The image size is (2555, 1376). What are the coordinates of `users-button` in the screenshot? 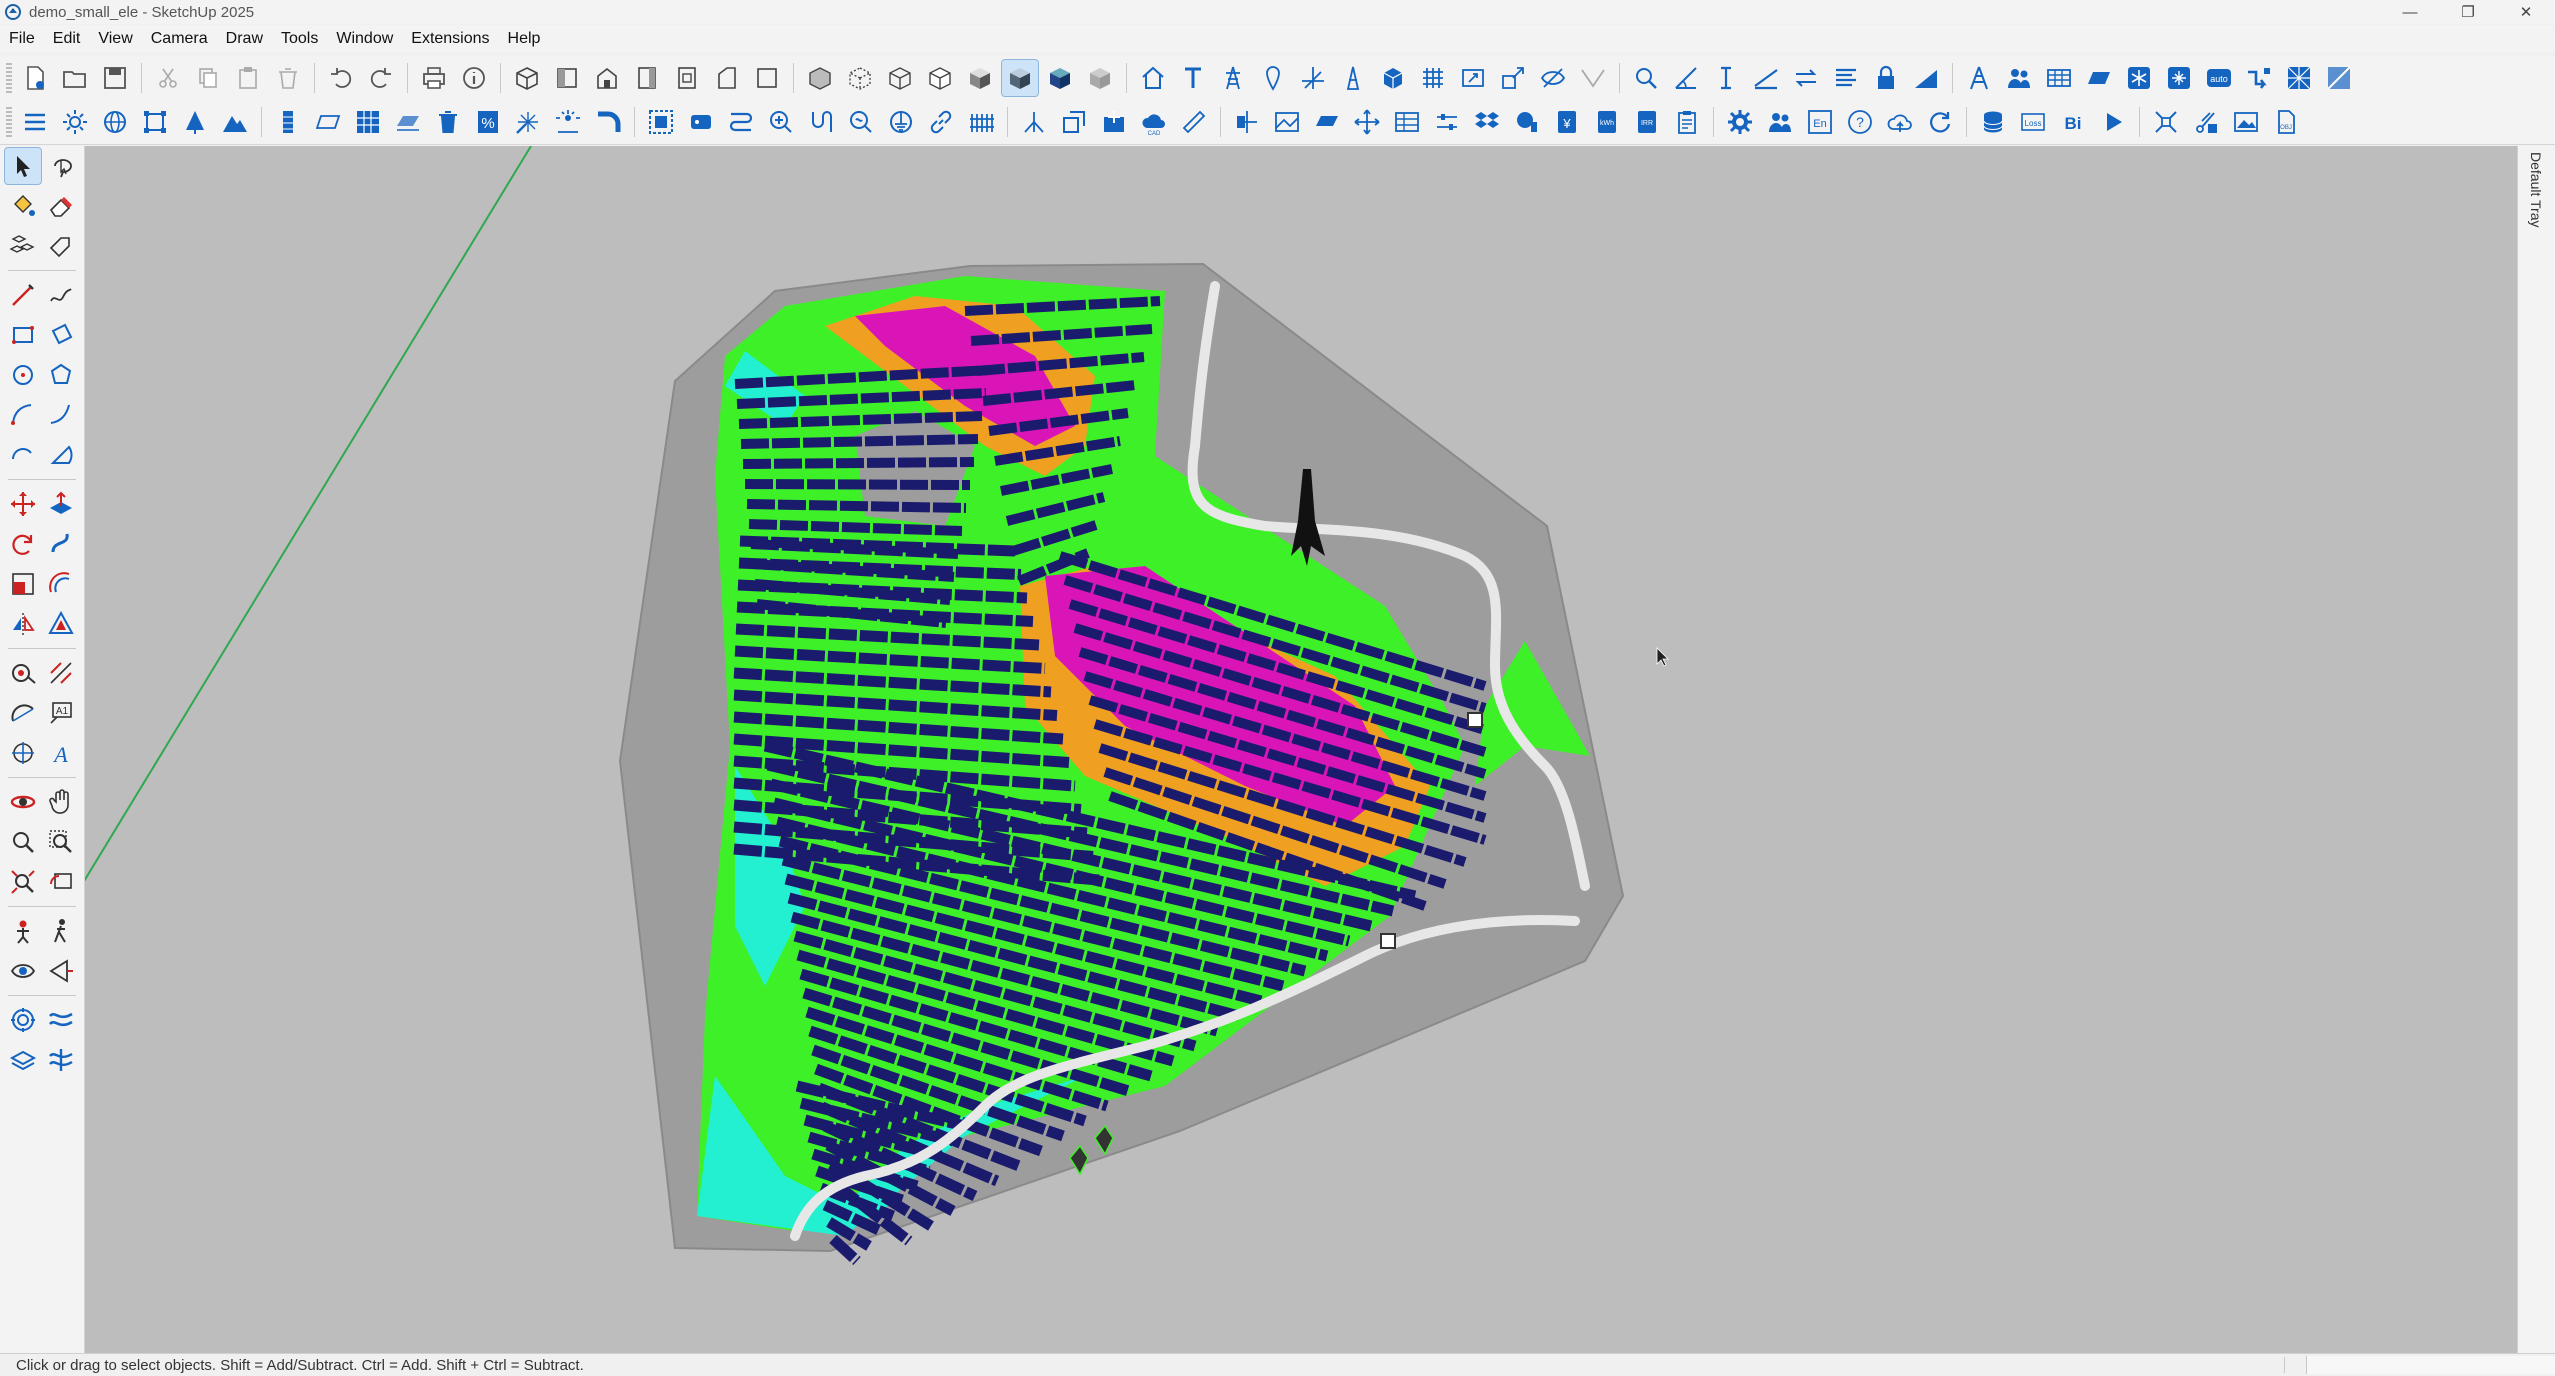 It's located at (1780, 122).